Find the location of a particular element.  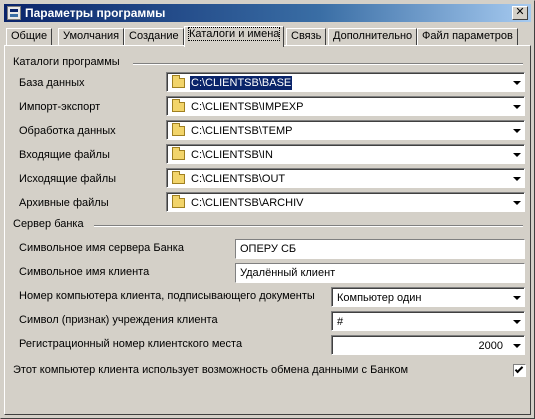

tab-connection: Связь is located at coordinates (306, 37).